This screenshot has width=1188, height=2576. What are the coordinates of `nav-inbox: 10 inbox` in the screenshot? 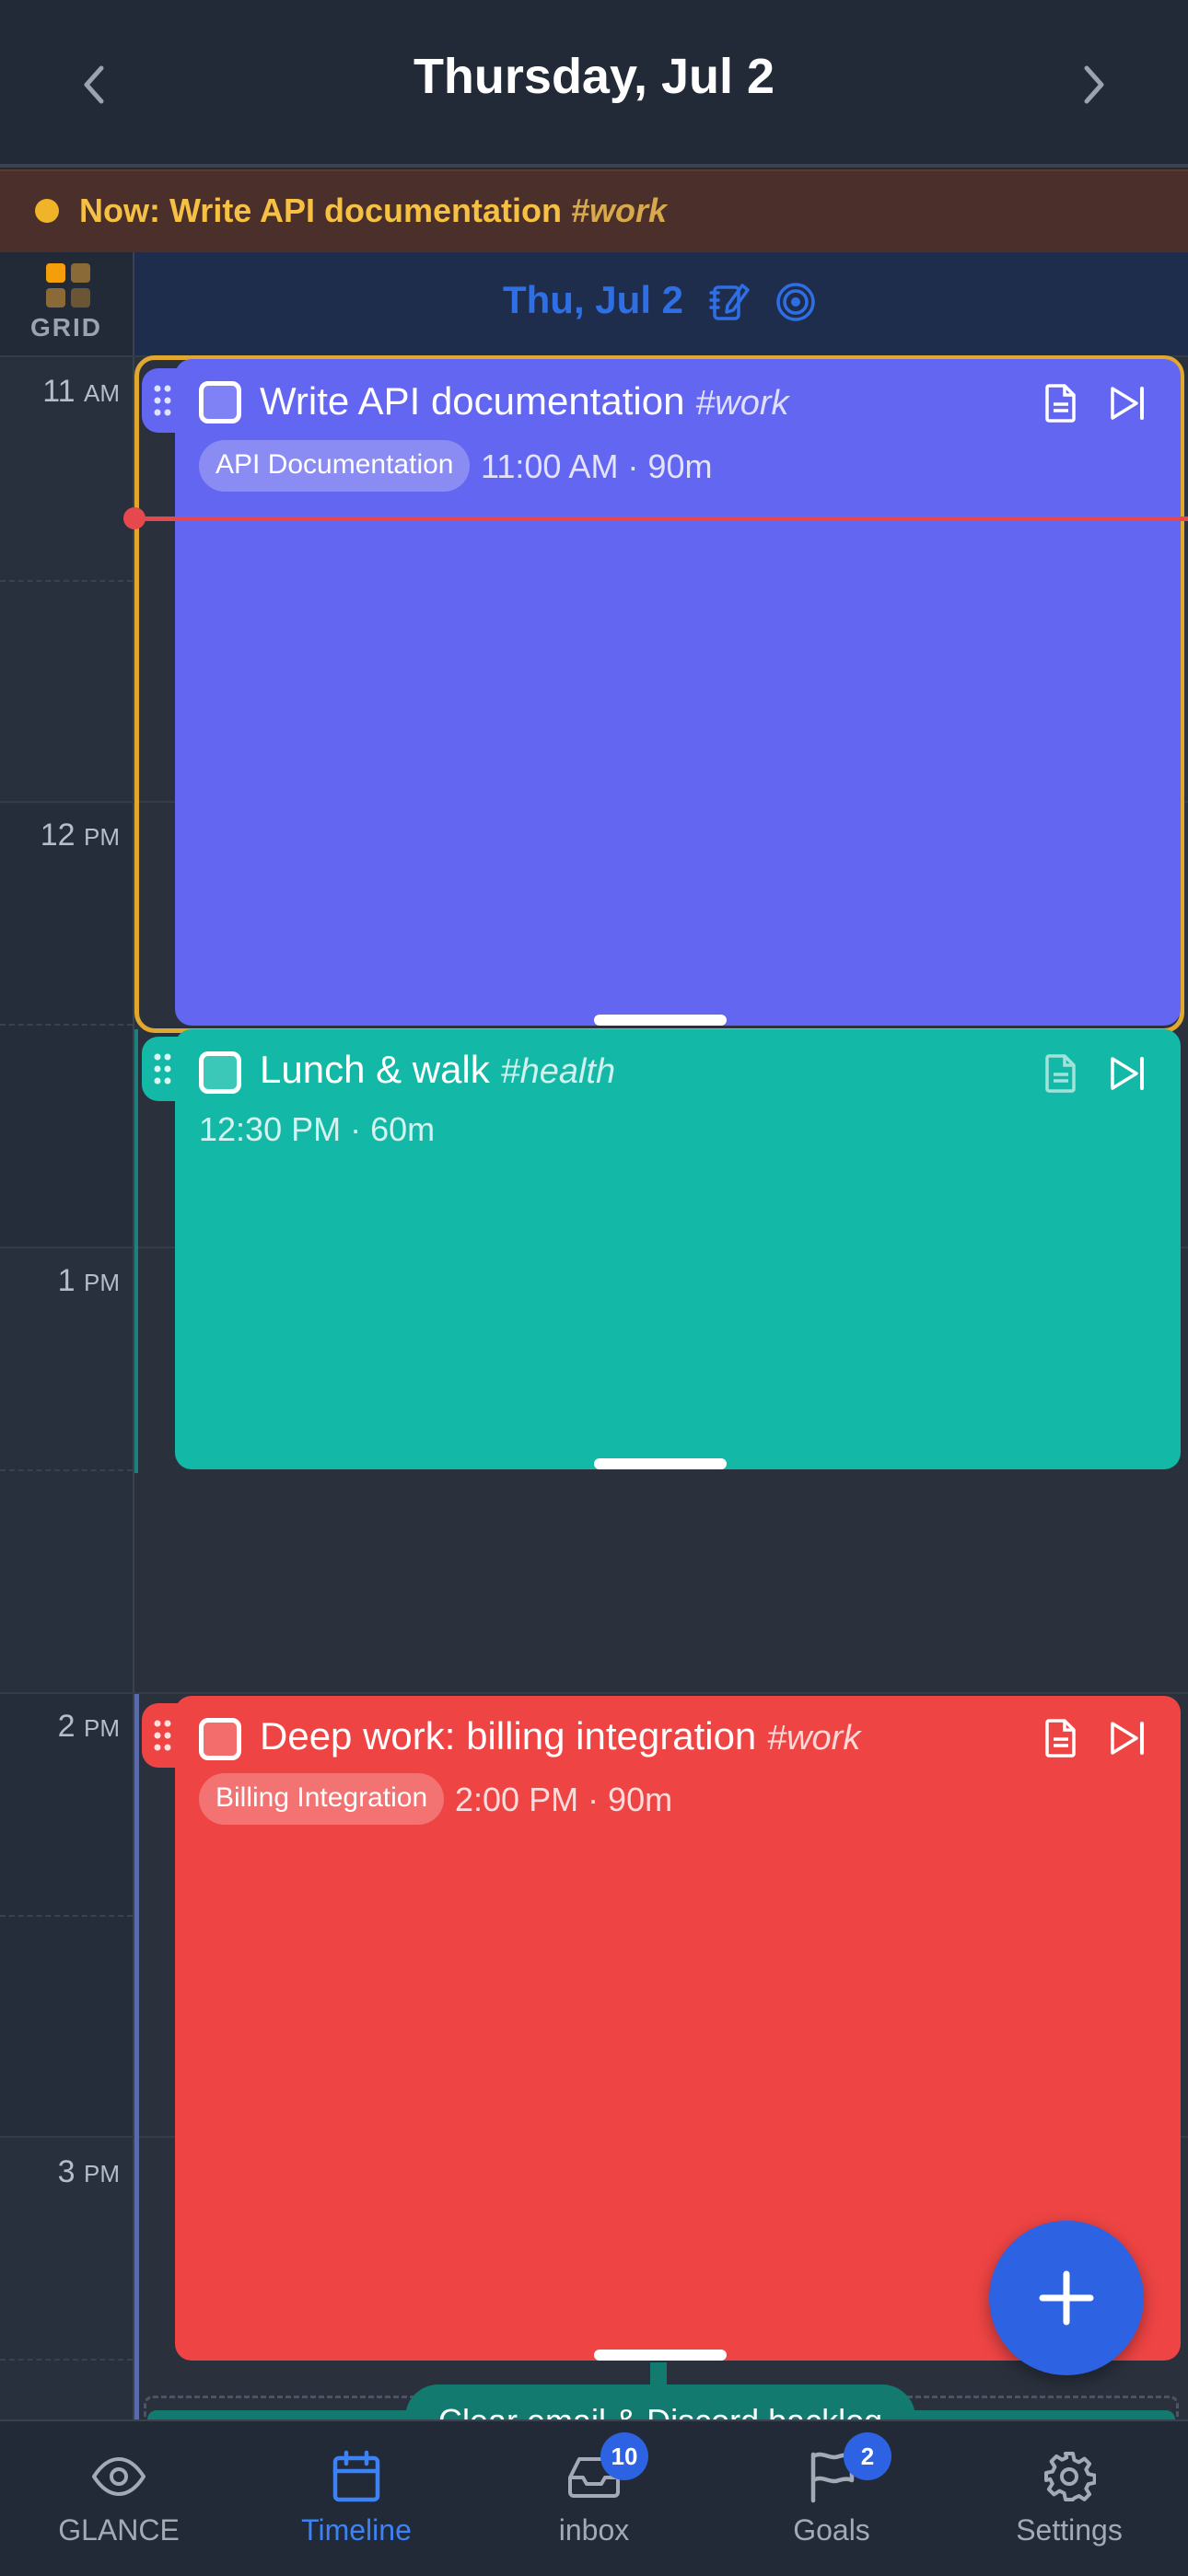 It's located at (594, 2498).